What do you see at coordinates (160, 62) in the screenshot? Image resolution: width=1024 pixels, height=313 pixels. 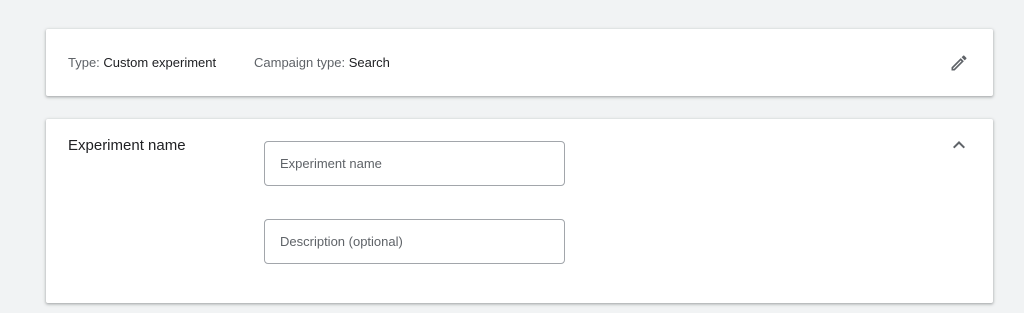 I see `experiment-type-value: Custom experiment` at bounding box center [160, 62].